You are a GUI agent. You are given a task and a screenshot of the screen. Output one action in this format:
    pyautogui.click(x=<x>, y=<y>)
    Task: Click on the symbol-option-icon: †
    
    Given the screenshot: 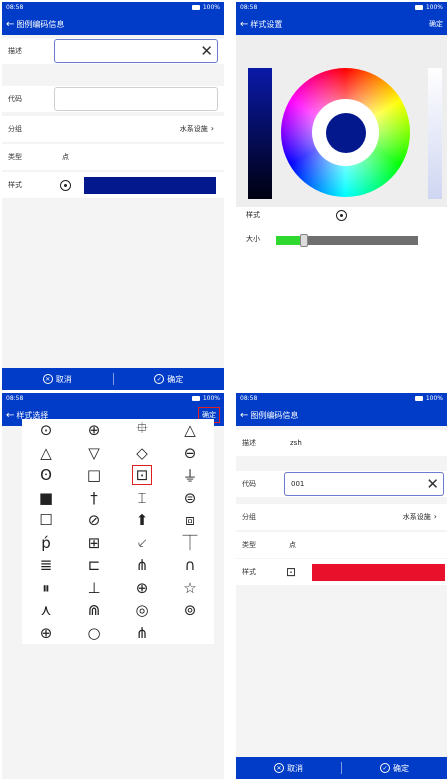 What is the action you would take?
    pyautogui.click(x=94, y=498)
    